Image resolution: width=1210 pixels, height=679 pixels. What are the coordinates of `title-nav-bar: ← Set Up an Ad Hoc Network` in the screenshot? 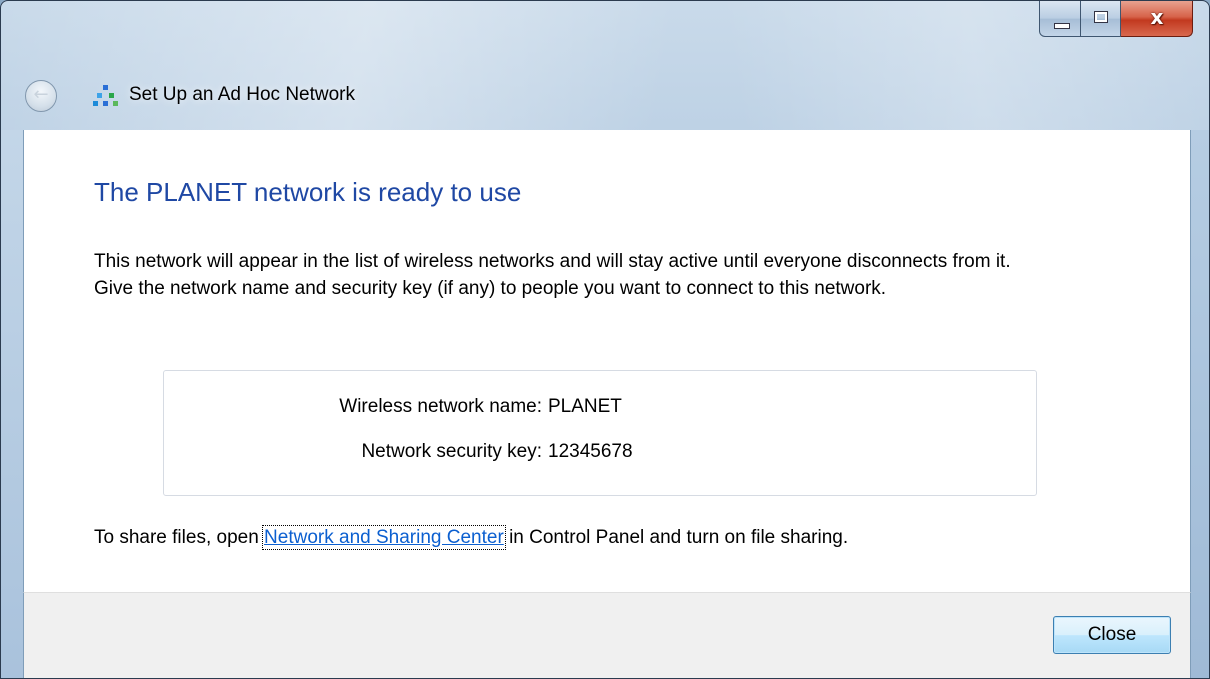 It's located at (605, 98).